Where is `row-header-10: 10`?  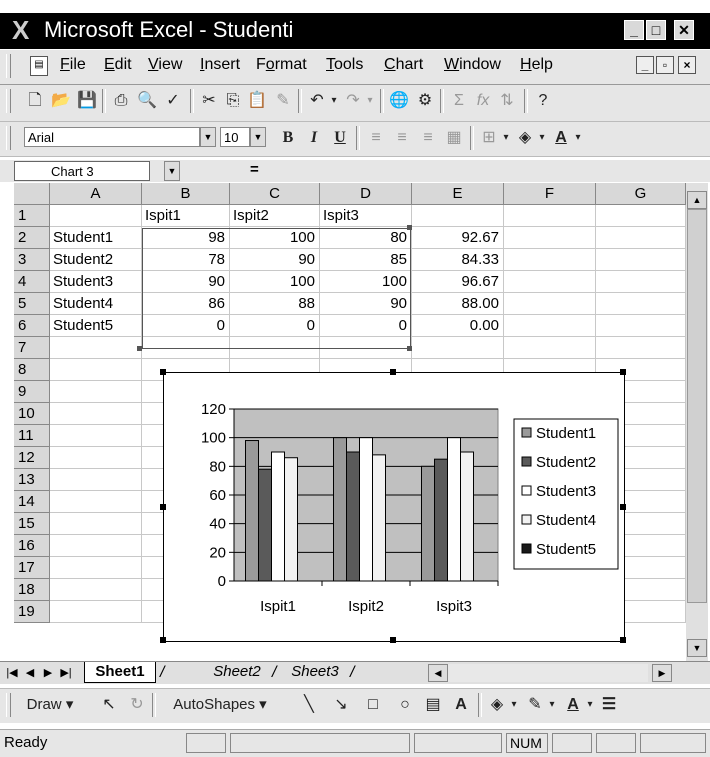
row-header-10: 10 is located at coordinates (32, 414).